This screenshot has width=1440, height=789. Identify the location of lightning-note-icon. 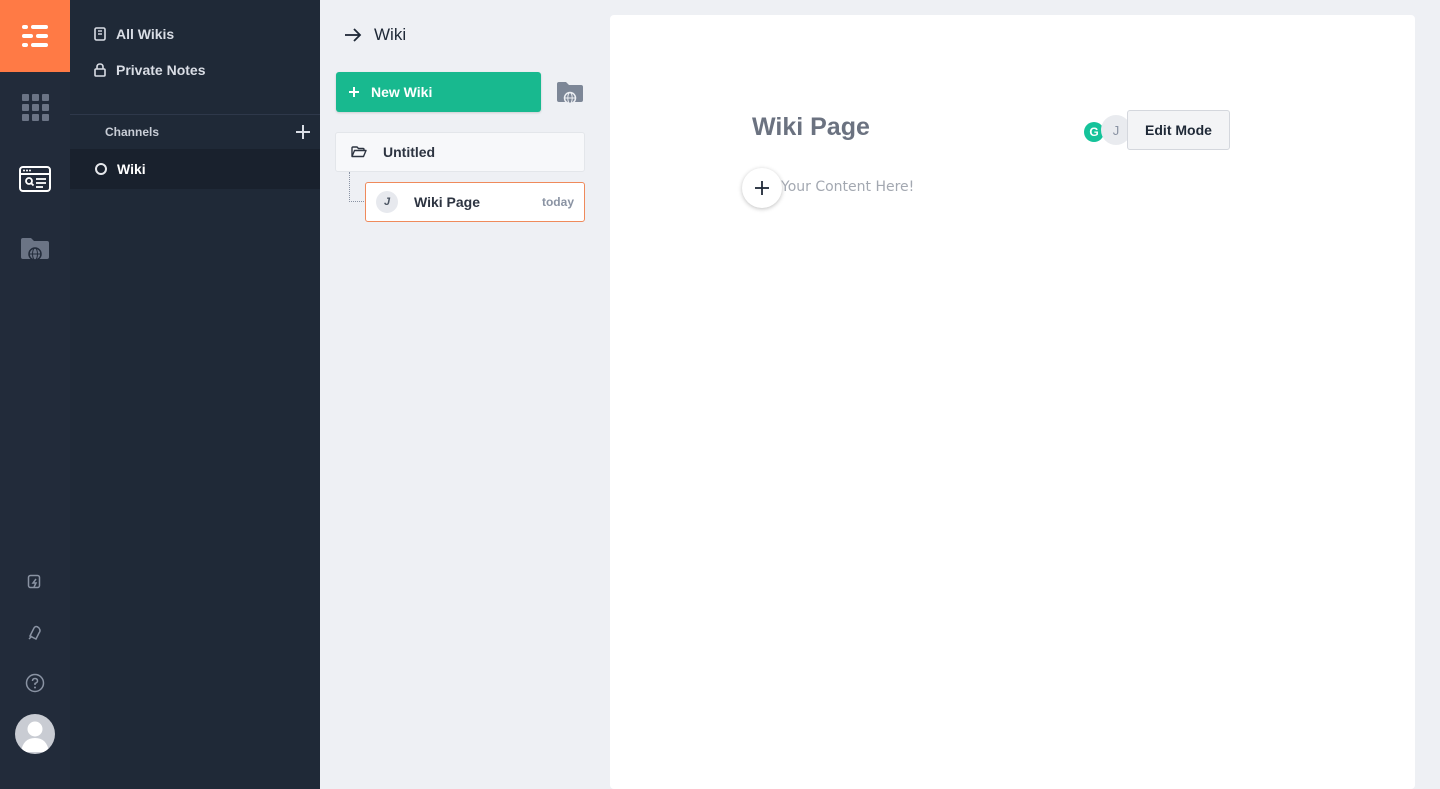
(34, 581).